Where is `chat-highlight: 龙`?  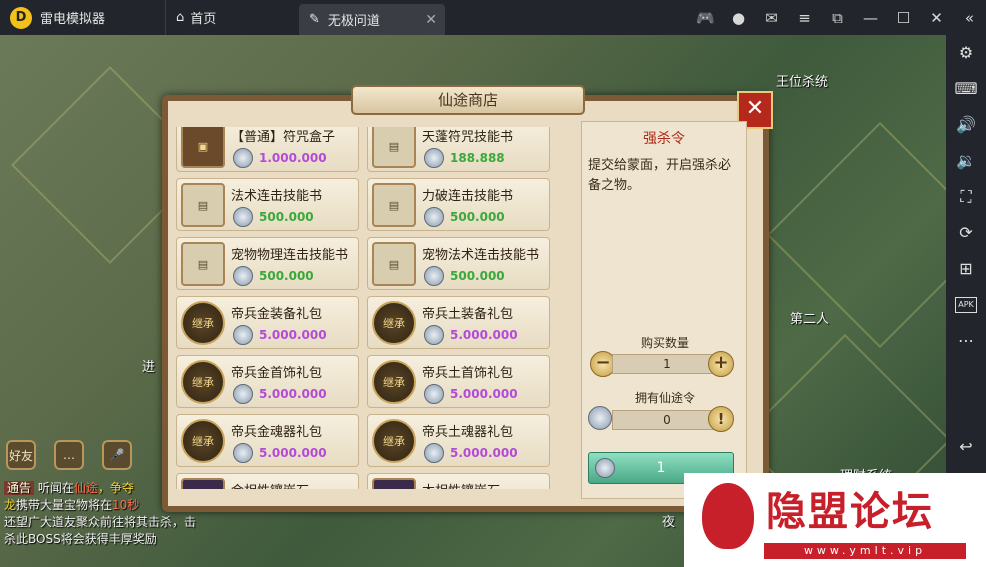
chat-highlight: 龙 is located at coordinates (10, 505).